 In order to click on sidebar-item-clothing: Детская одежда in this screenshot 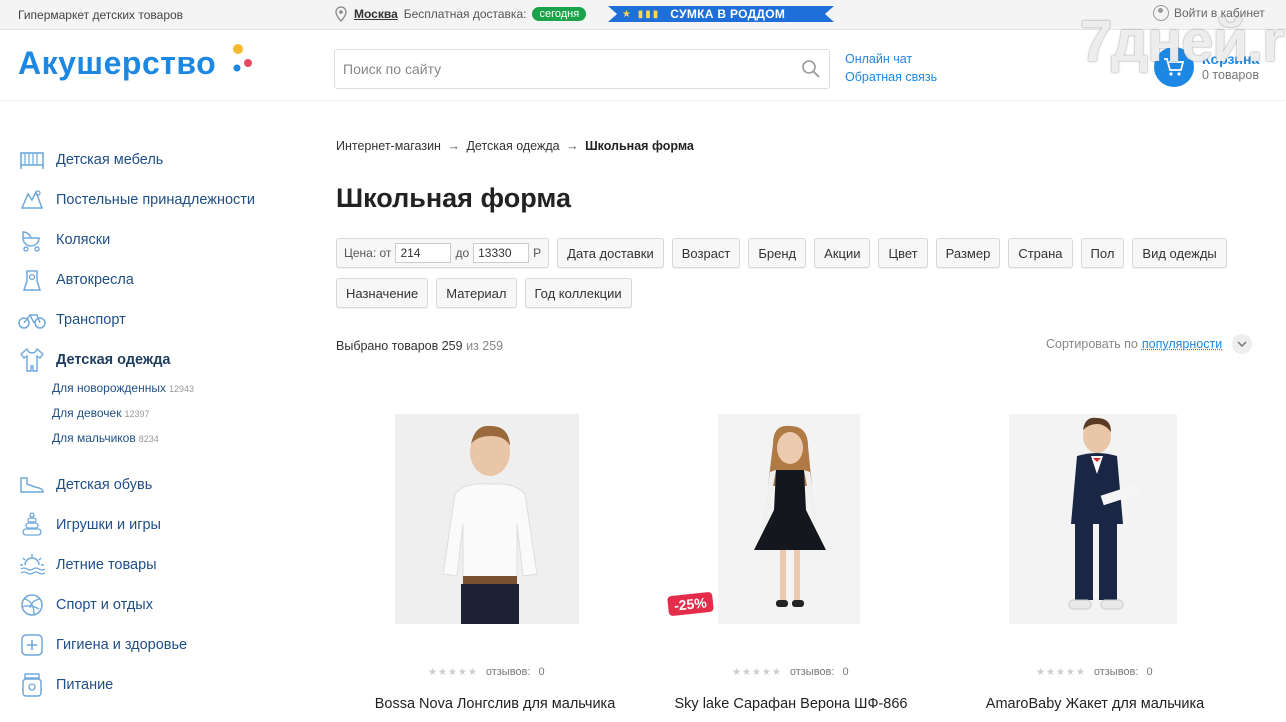, I will do `click(163, 360)`.